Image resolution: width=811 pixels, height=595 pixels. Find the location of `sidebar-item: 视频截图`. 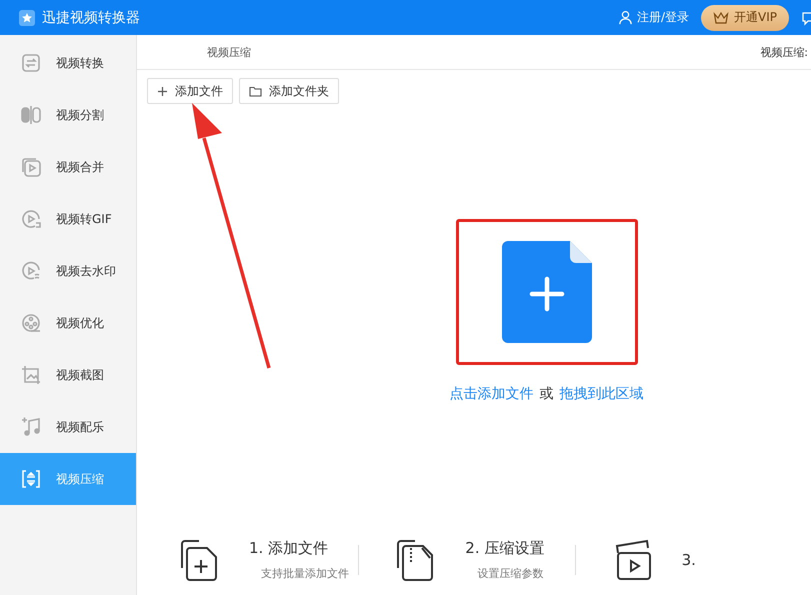

sidebar-item: 视频截图 is located at coordinates (68, 375).